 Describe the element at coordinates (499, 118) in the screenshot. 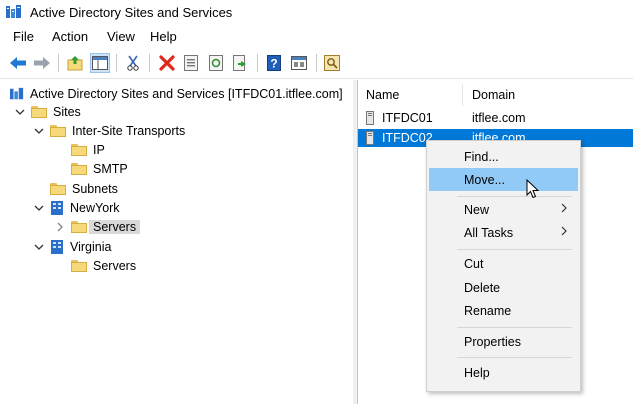

I see `list-cell-domain: itflee.com` at that location.